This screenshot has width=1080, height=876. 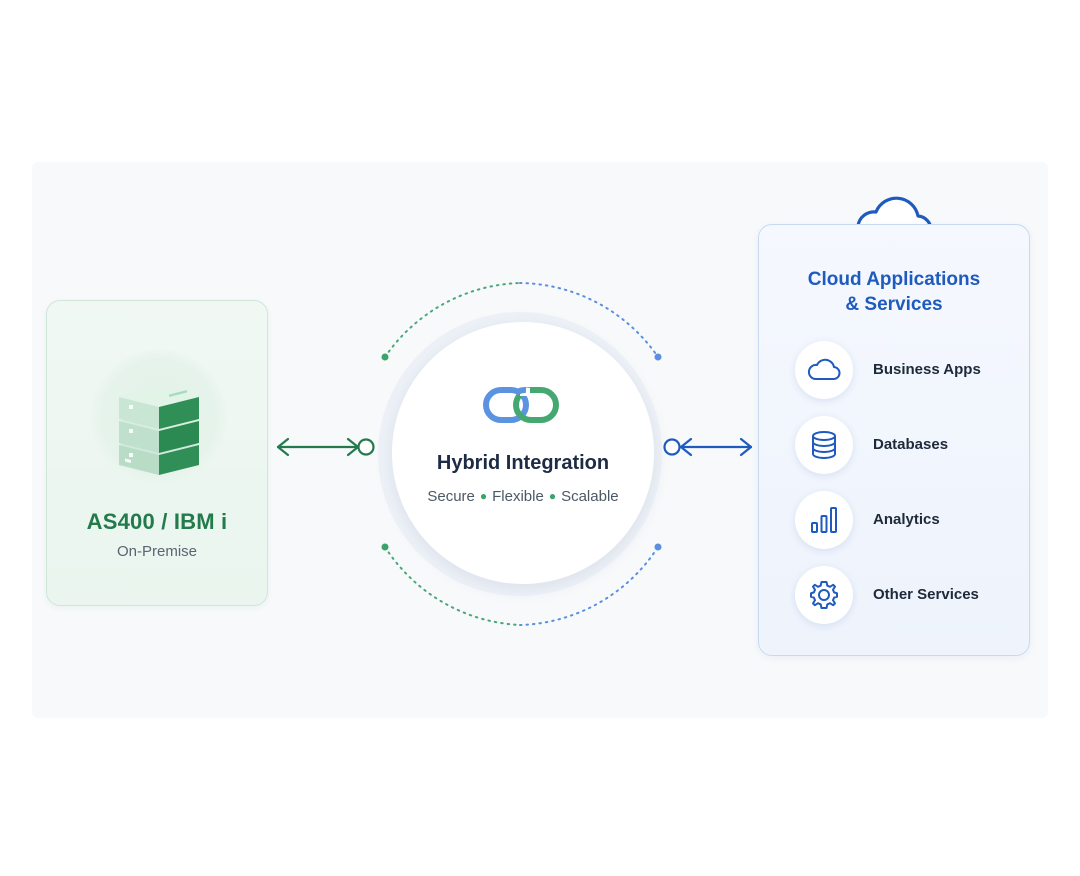 What do you see at coordinates (927, 369) in the screenshot?
I see `service-label: Business Apps` at bounding box center [927, 369].